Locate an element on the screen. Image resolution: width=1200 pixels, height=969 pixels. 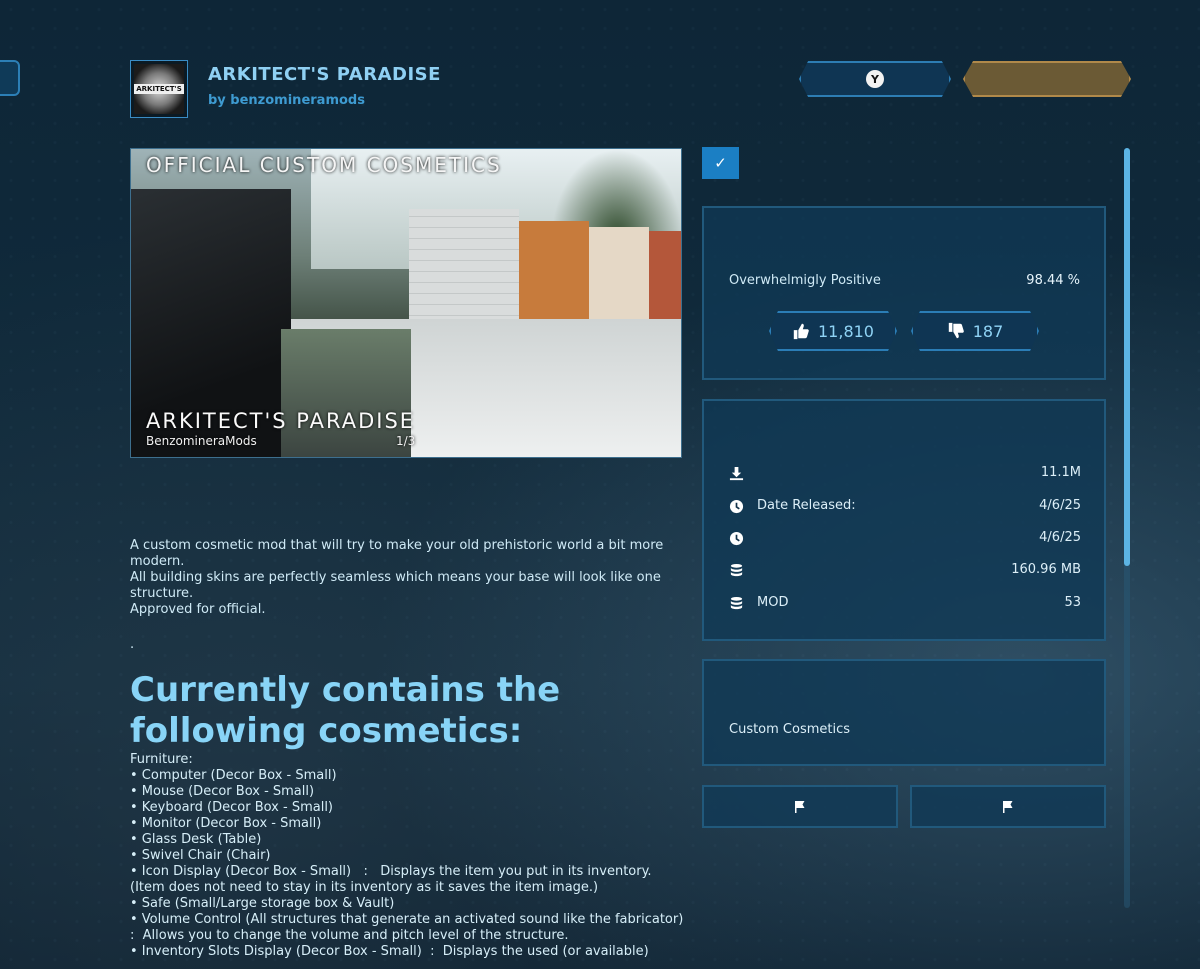
subscribe-button is located at coordinates (1047, 79).